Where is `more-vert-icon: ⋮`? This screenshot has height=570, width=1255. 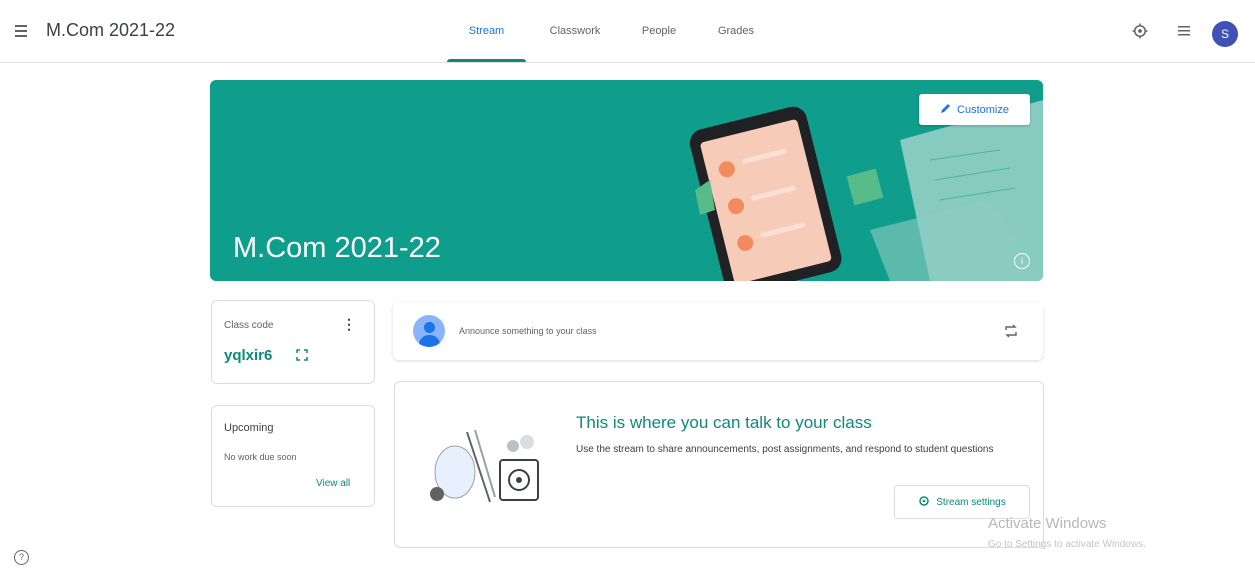
more-vert-icon: ⋮ is located at coordinates (349, 324).